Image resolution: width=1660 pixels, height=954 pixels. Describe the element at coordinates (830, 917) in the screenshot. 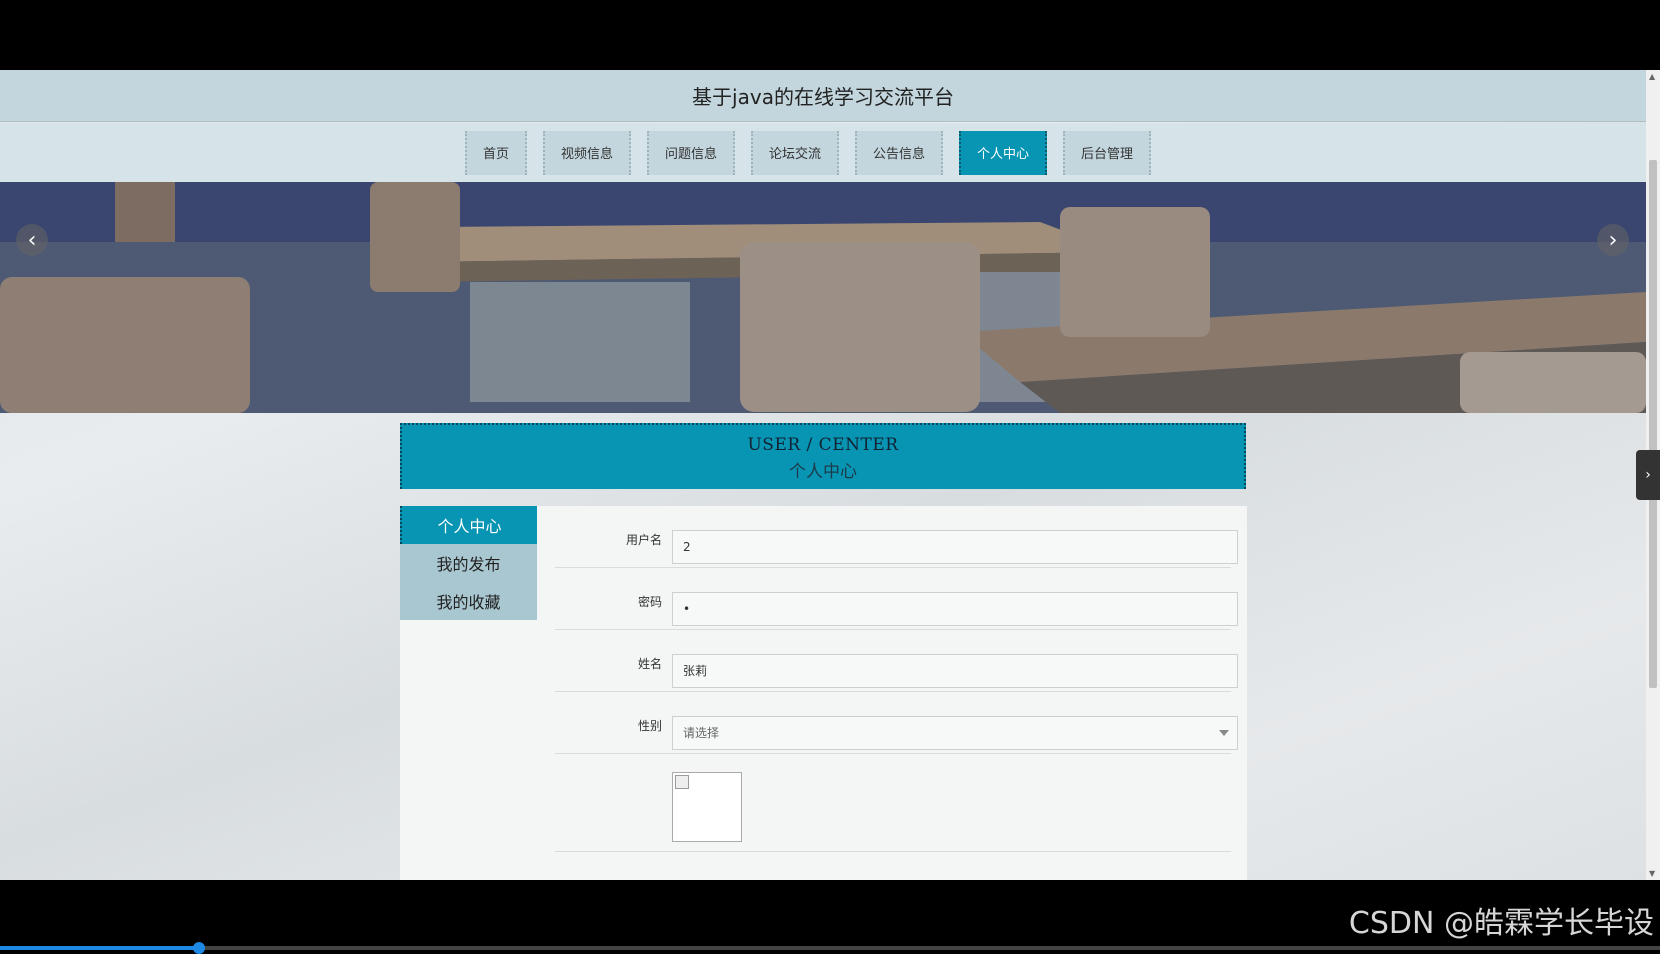

I see `video-bottom-bar: CSDN @皓霖学长毕设` at that location.